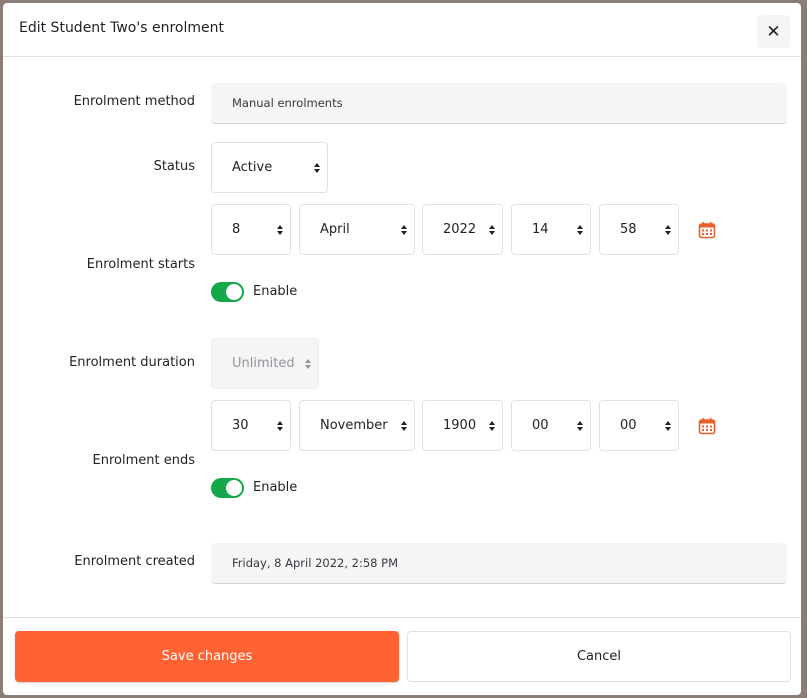  What do you see at coordinates (251, 229) in the screenshot?
I see `start-day-select: 8` at bounding box center [251, 229].